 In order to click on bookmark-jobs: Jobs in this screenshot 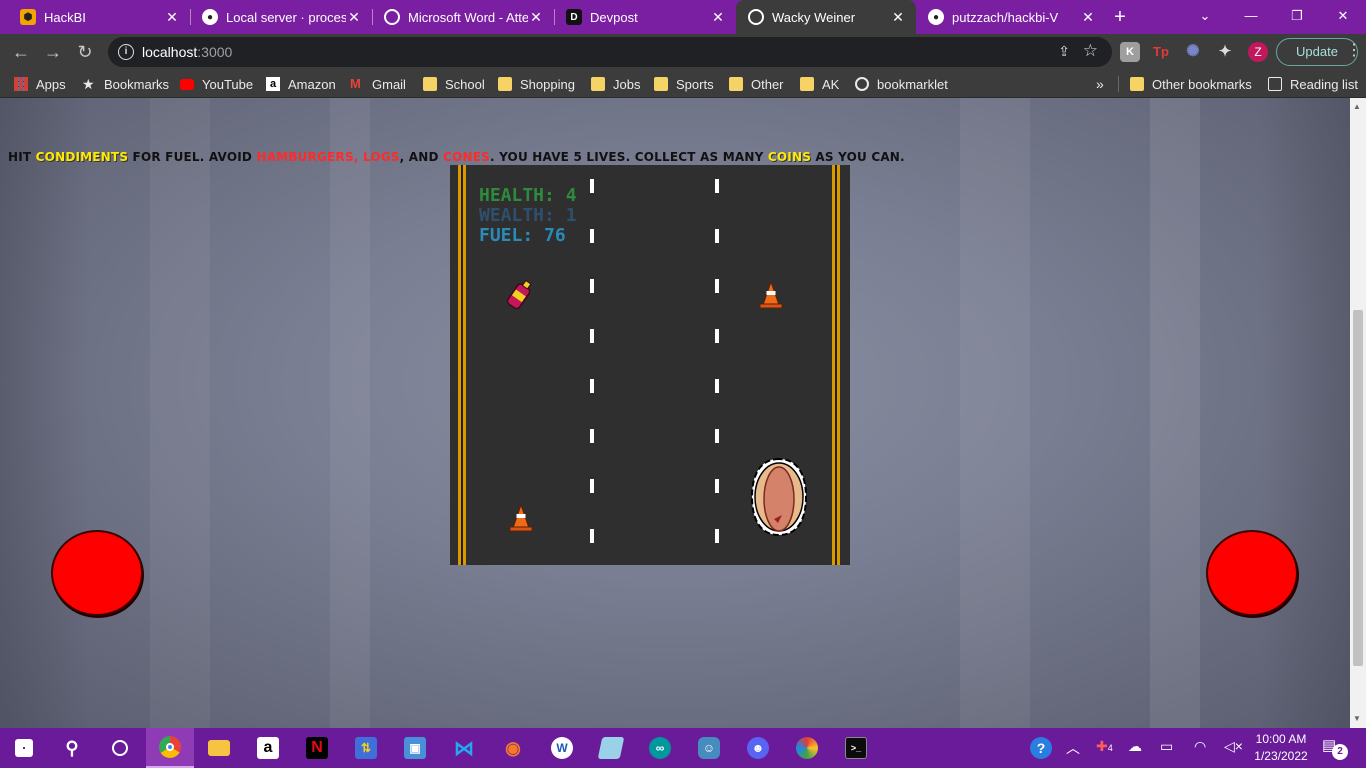, I will do `click(615, 84)`.